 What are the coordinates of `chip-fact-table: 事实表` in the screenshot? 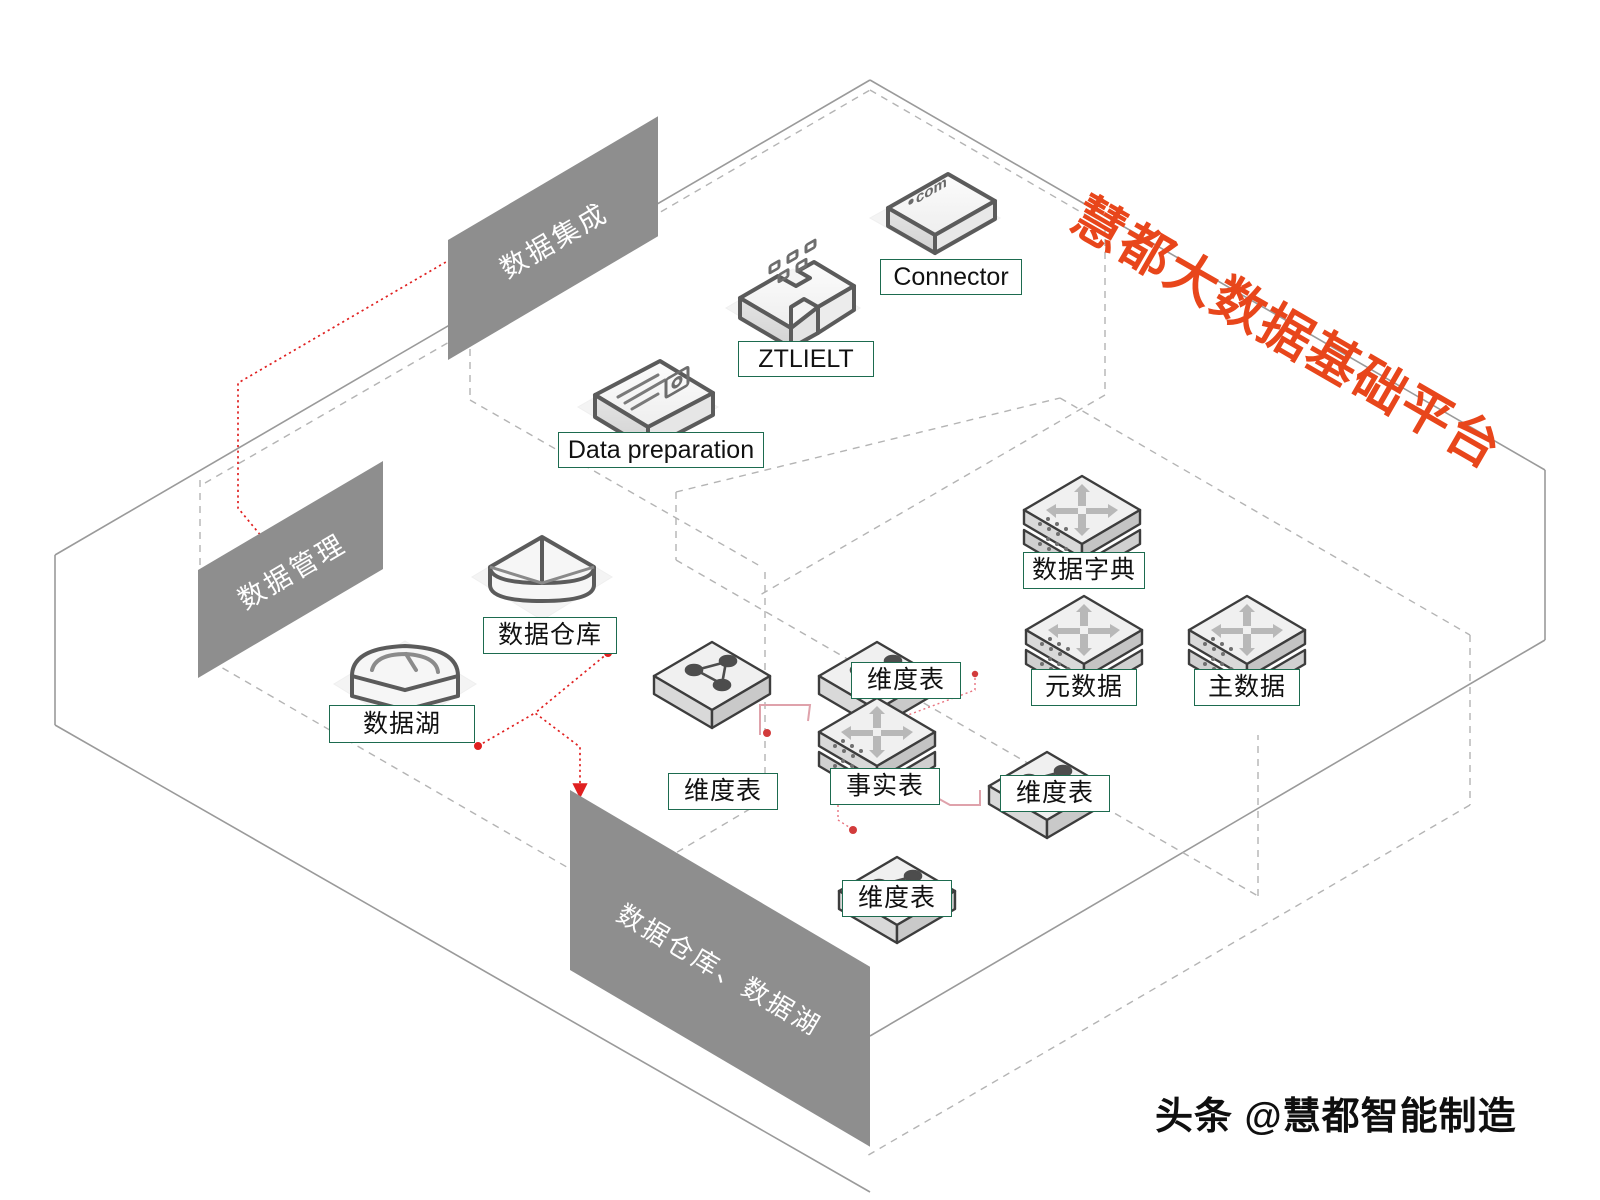 It's located at (885, 786).